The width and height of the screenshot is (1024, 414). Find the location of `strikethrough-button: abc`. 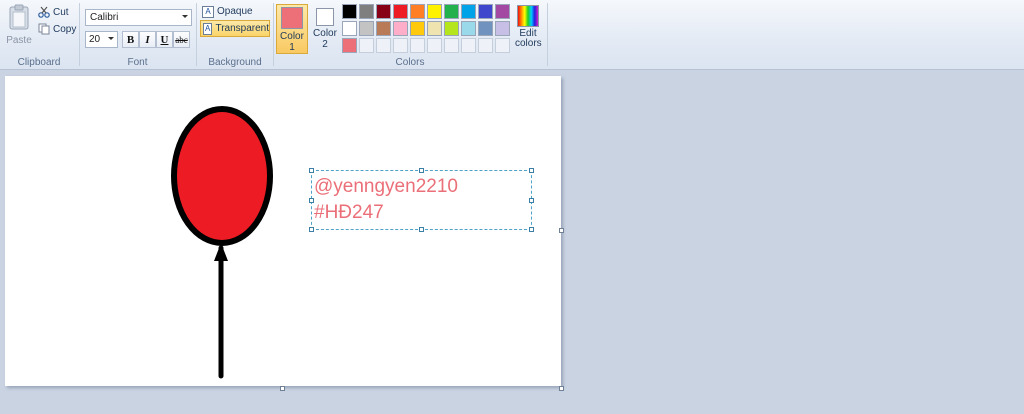

strikethrough-button: abc is located at coordinates (181, 39).